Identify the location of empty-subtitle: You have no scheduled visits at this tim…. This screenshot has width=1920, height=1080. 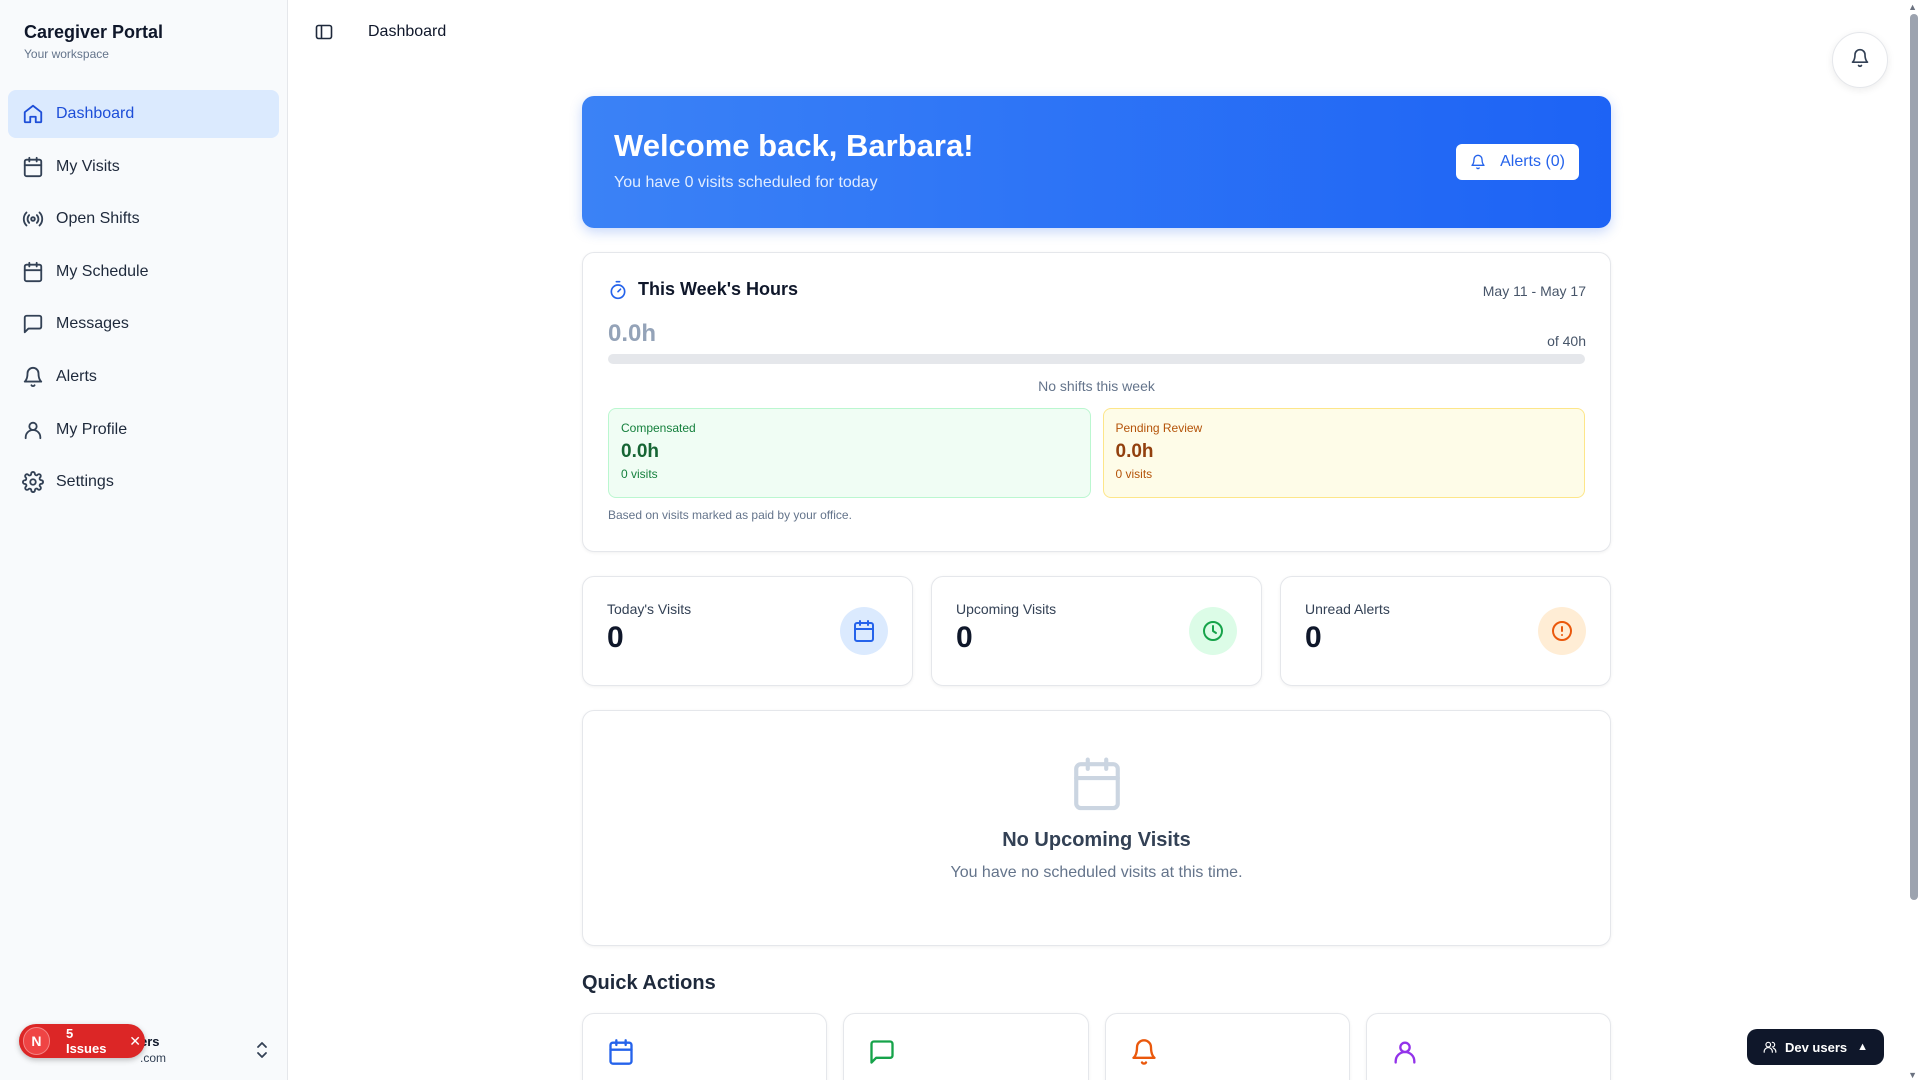
(1096, 872).